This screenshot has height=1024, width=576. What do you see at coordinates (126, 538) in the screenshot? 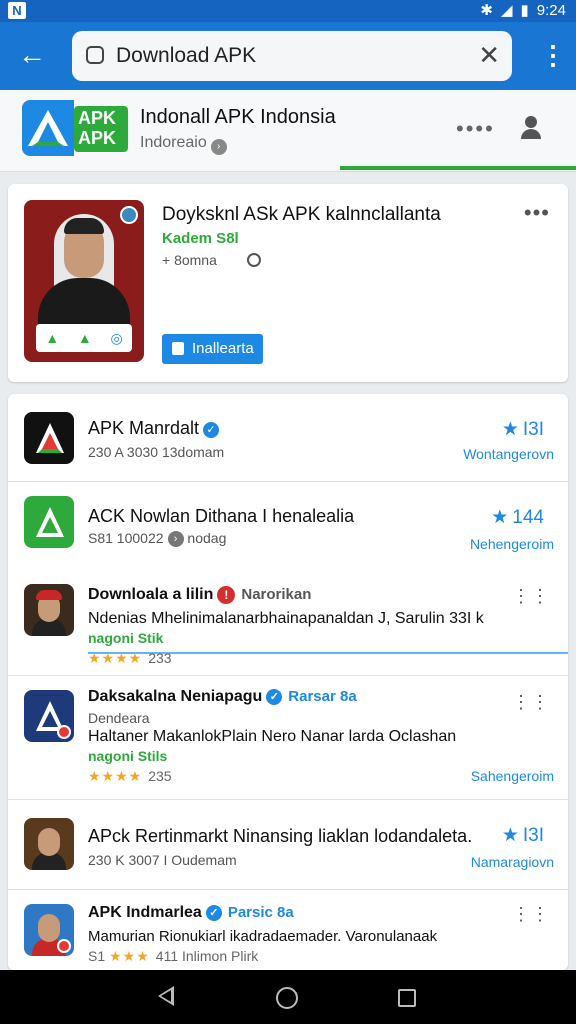
I see `app-subtitle-text: S81 100022` at bounding box center [126, 538].